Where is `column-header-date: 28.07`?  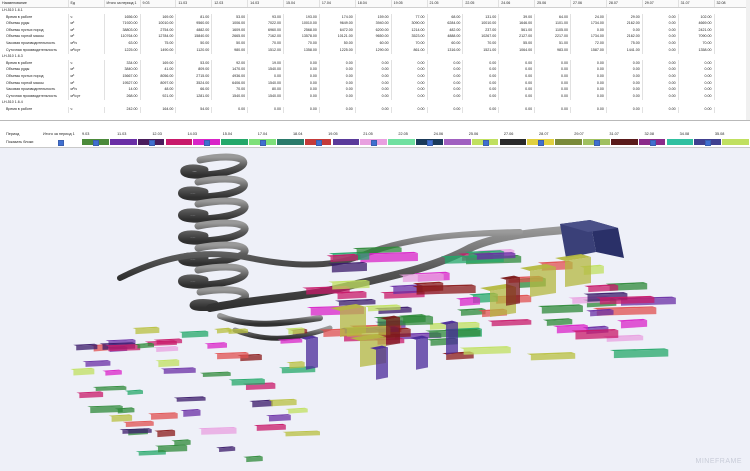
column-header-date: 28.07 is located at coordinates (624, 4).